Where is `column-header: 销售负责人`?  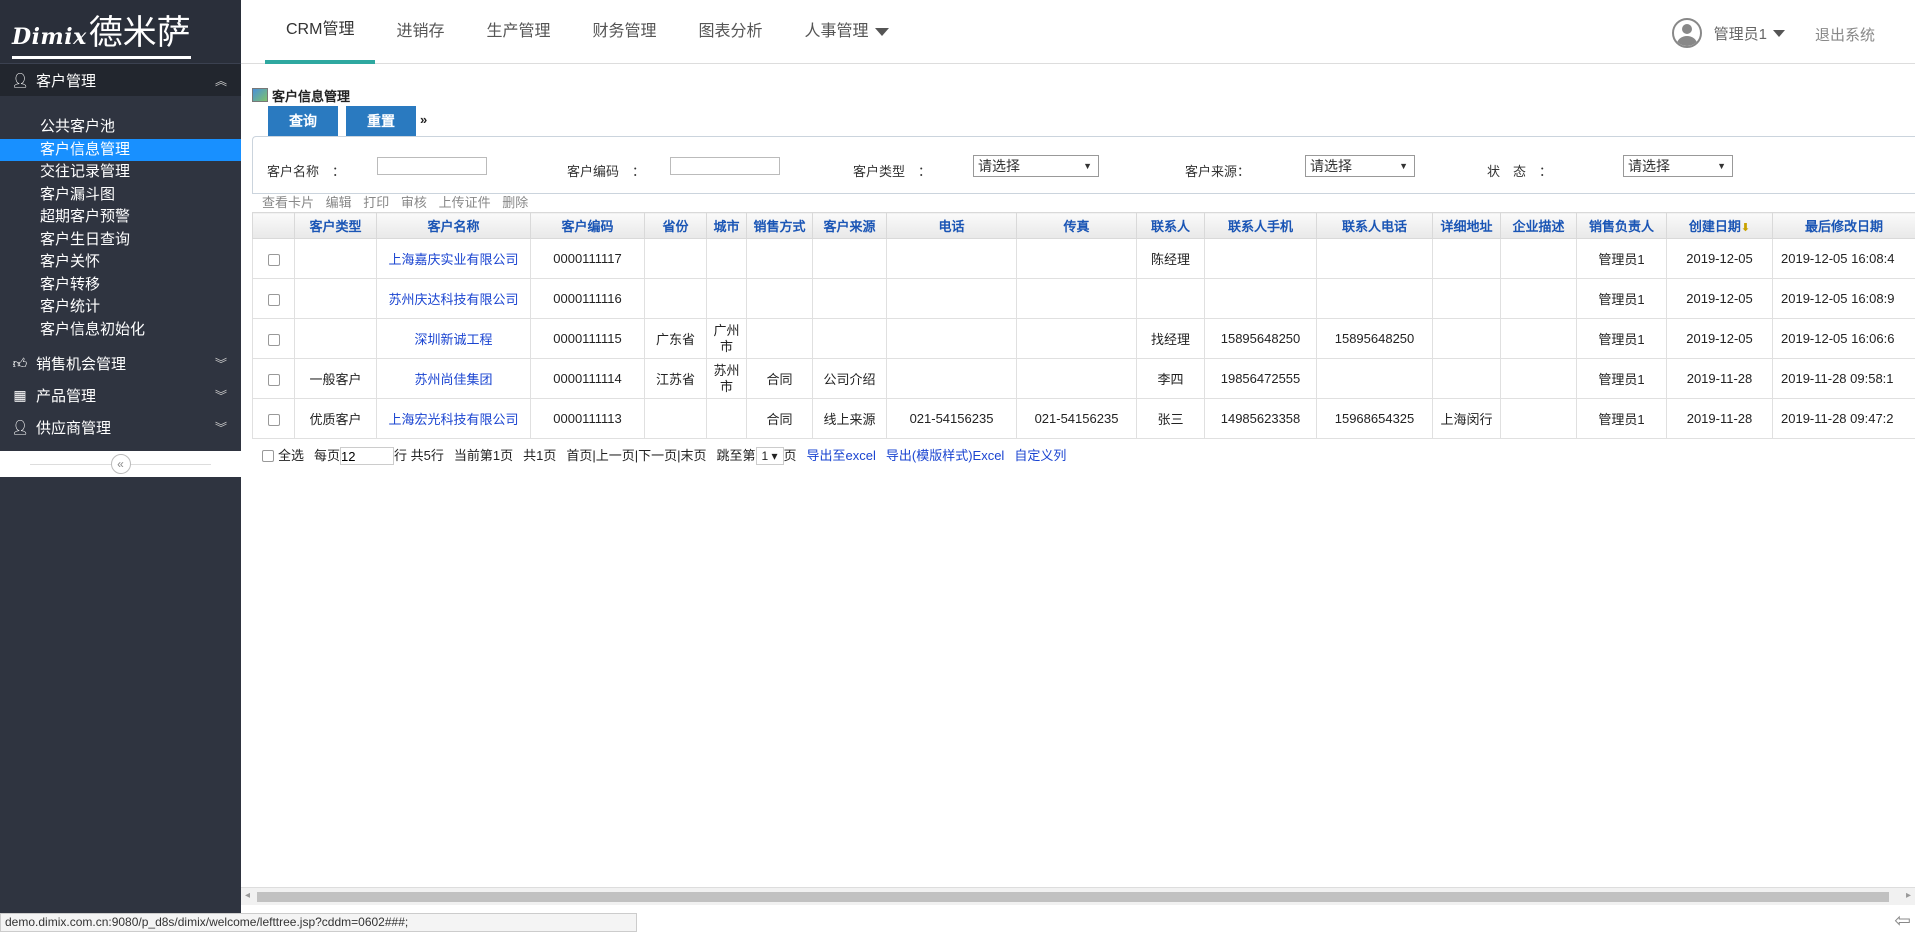
column-header: 销售负责人 is located at coordinates (1622, 226).